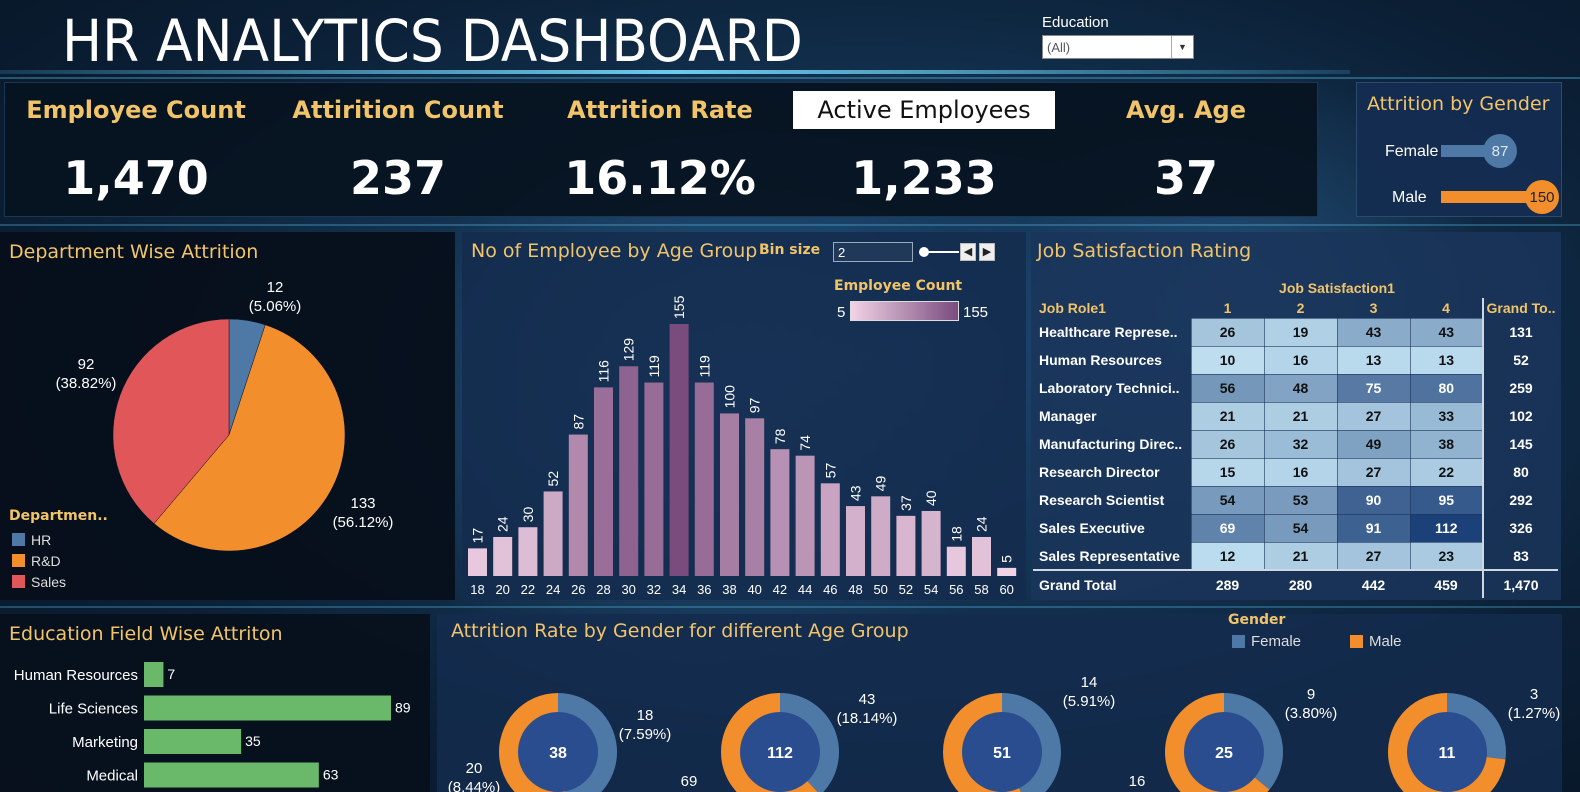 This screenshot has width=1580, height=792. I want to click on grand-total-label: Grand Total, so click(1112, 583).